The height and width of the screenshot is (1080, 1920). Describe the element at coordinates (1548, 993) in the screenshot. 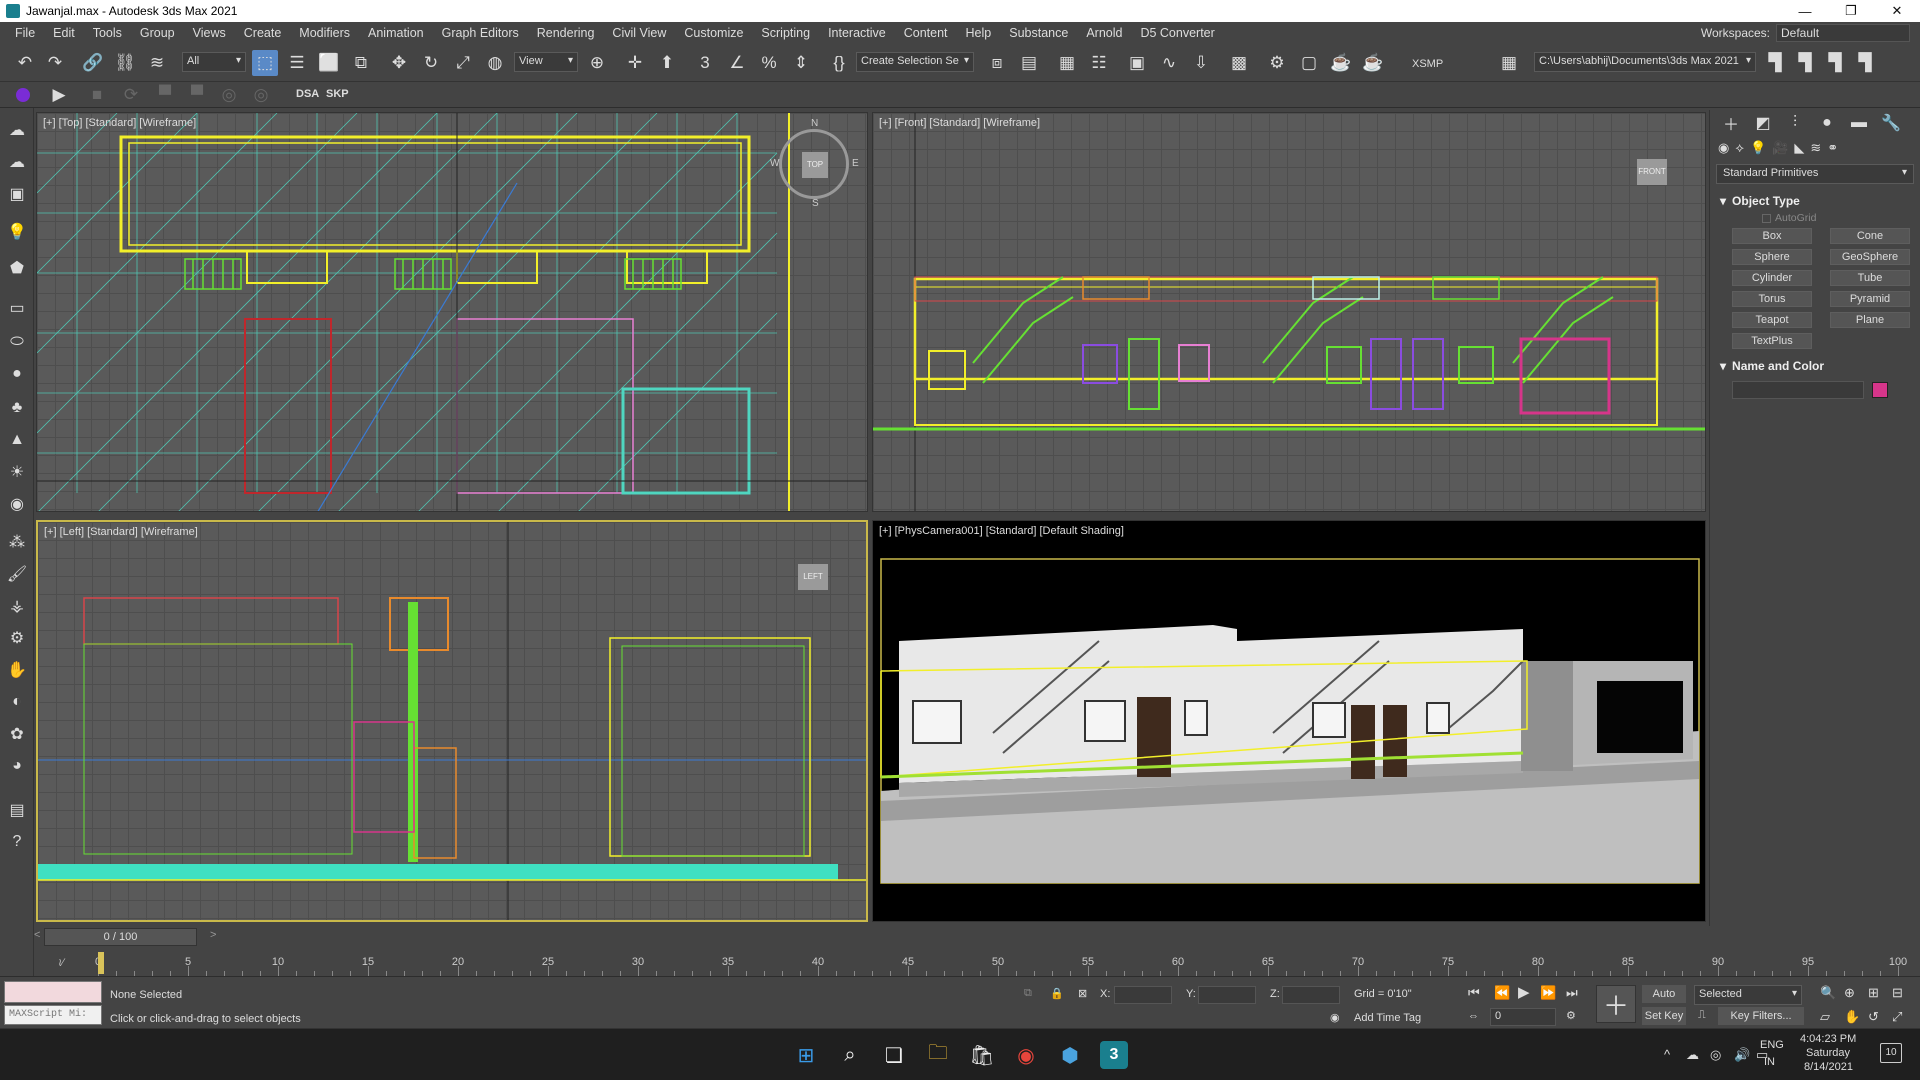

I see `next-frame-icon: ⏩` at that location.